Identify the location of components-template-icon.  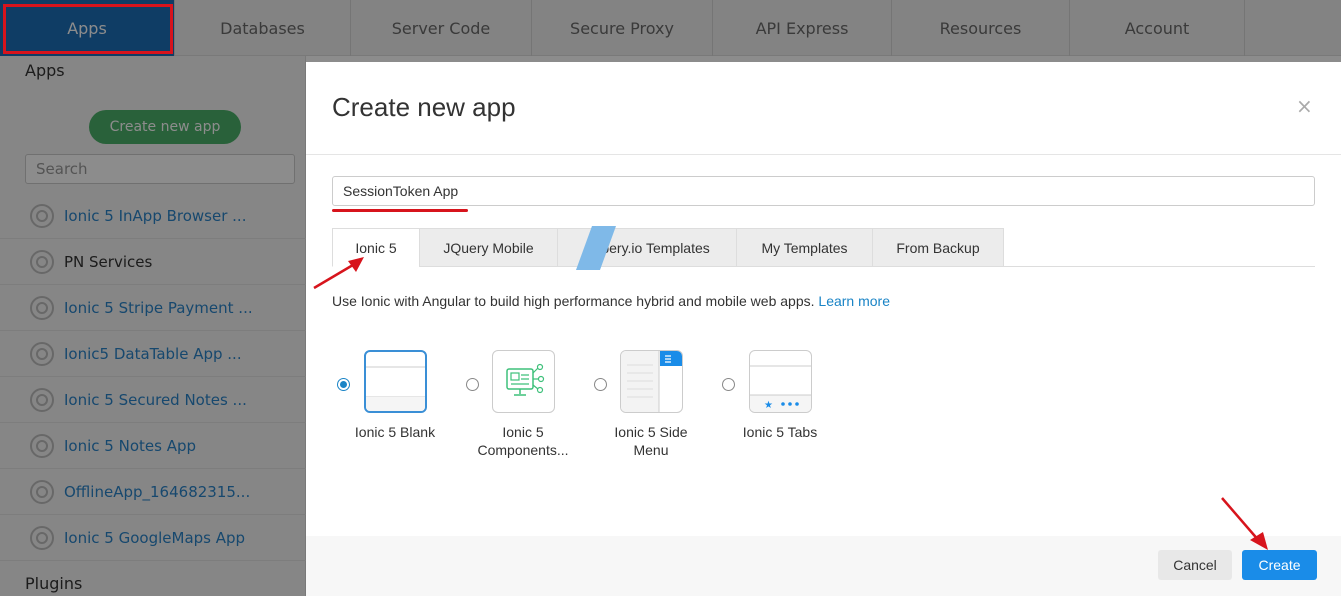
(523, 381).